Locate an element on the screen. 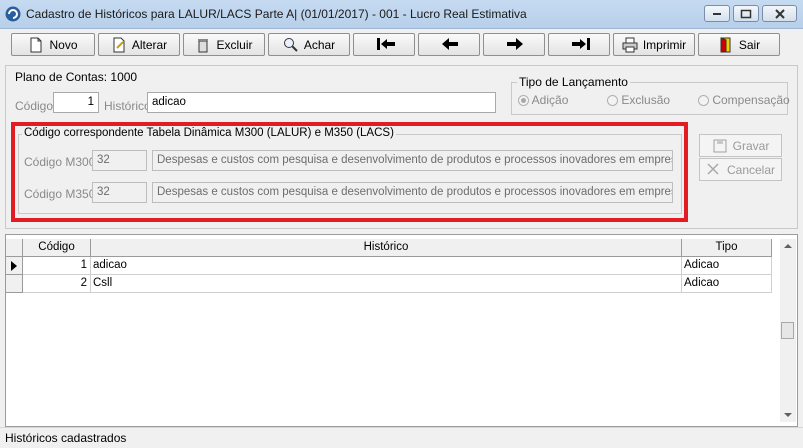  excluir-button: Excluir is located at coordinates (224, 44).